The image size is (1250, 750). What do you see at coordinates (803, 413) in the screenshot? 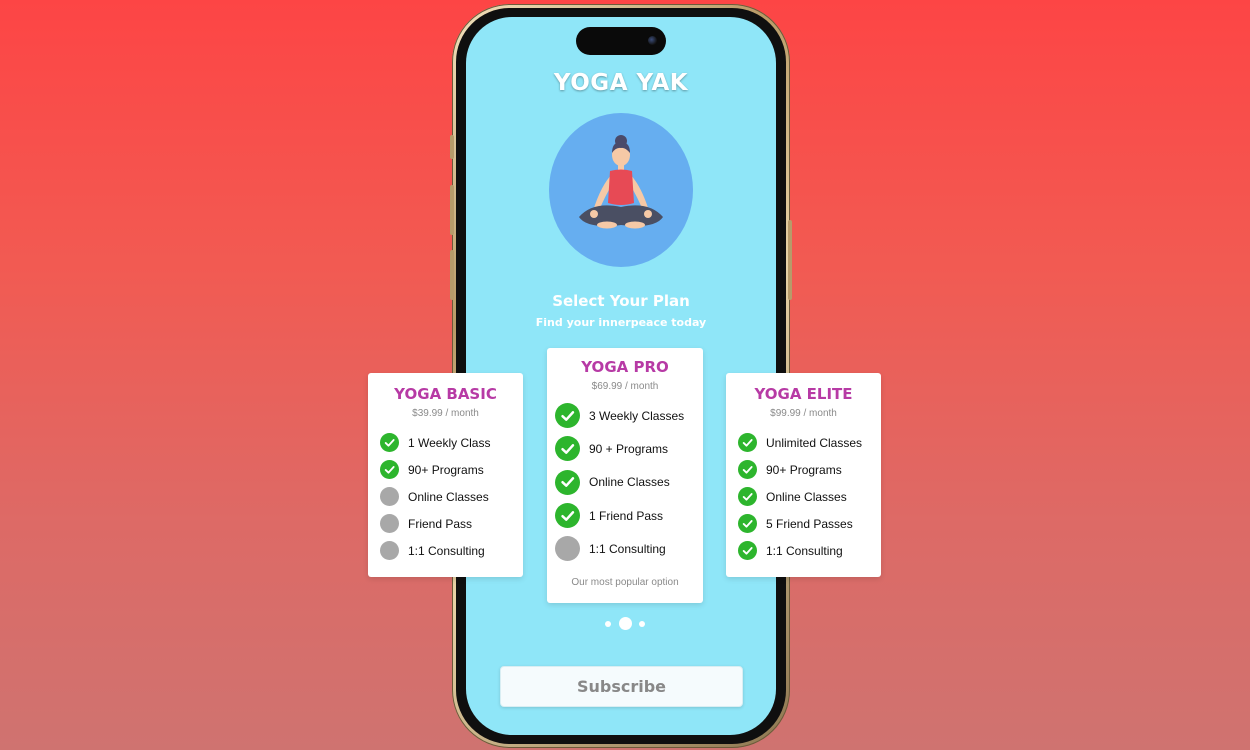
I see `plan-price: $99.99 / month` at bounding box center [803, 413].